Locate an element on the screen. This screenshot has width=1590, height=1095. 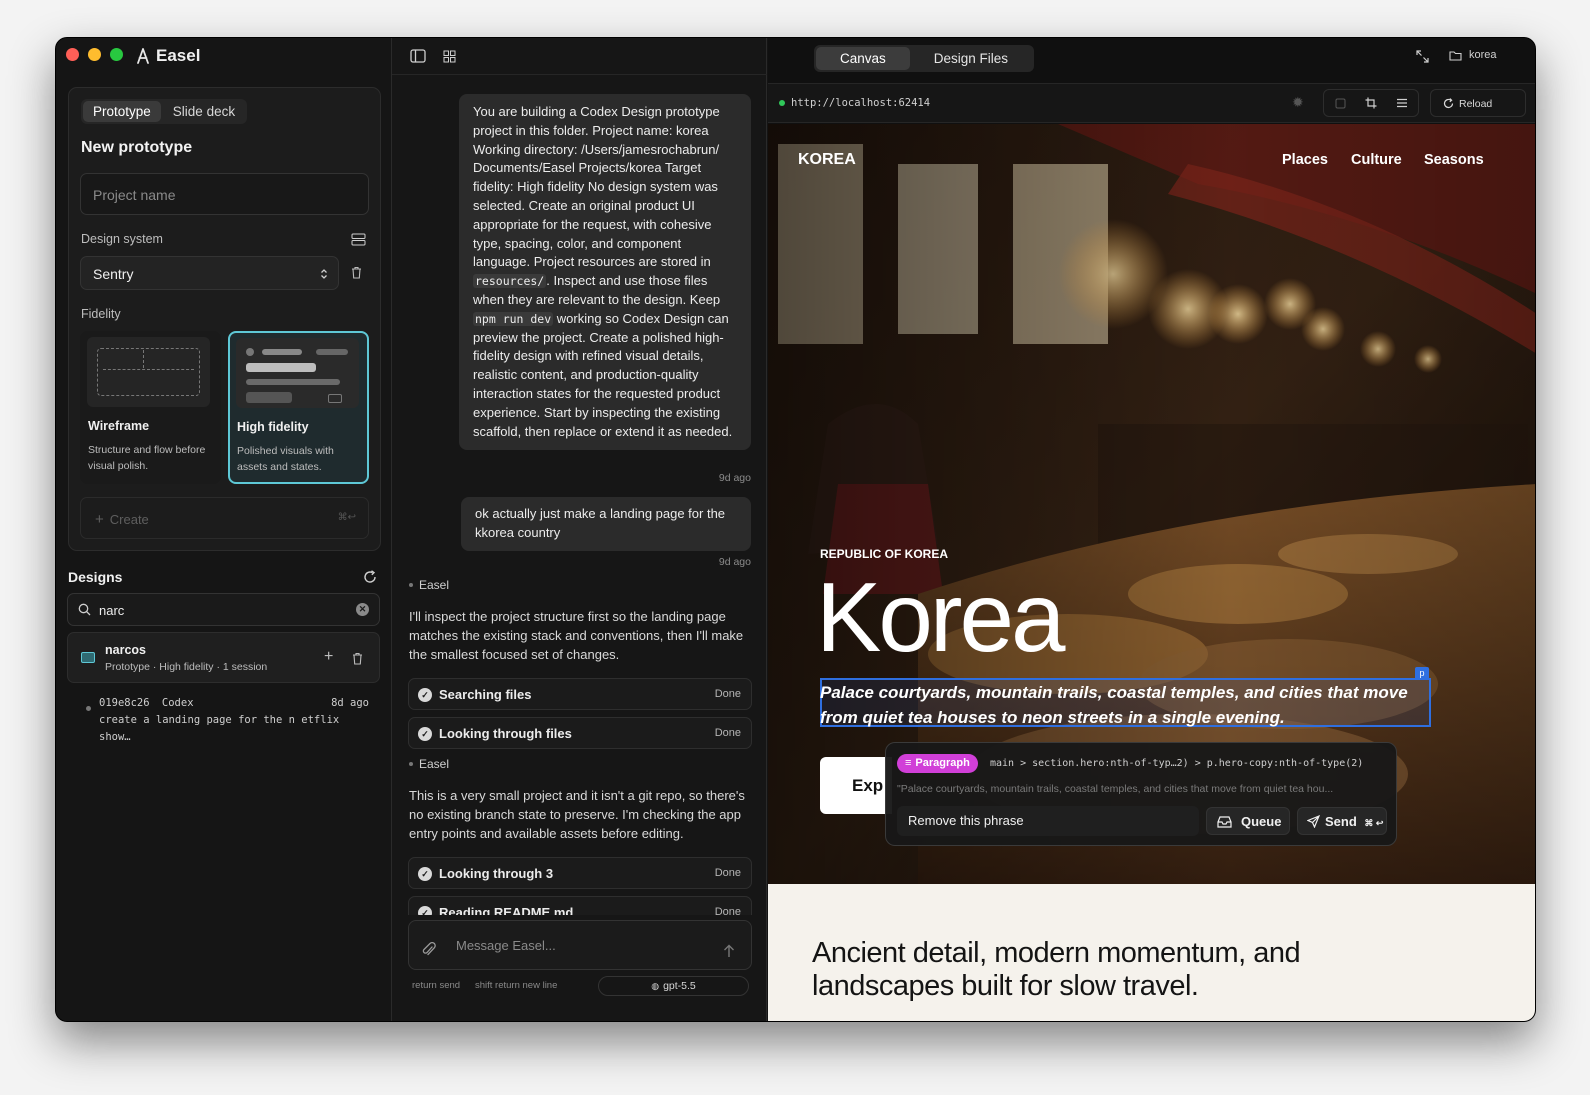
trash-icon is located at coordinates (356, 272).